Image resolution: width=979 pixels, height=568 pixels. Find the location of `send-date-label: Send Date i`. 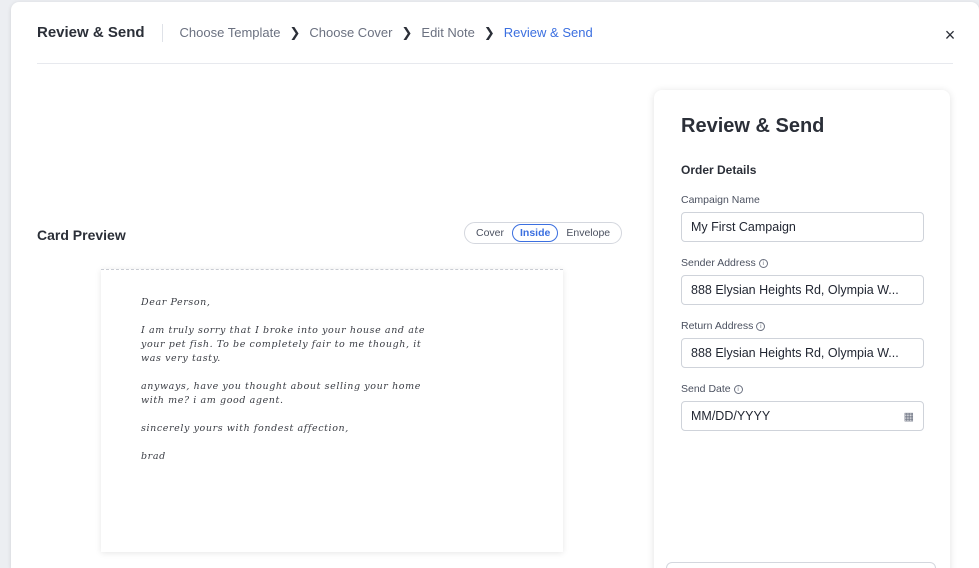

send-date-label: Send Date i is located at coordinates (712, 389).